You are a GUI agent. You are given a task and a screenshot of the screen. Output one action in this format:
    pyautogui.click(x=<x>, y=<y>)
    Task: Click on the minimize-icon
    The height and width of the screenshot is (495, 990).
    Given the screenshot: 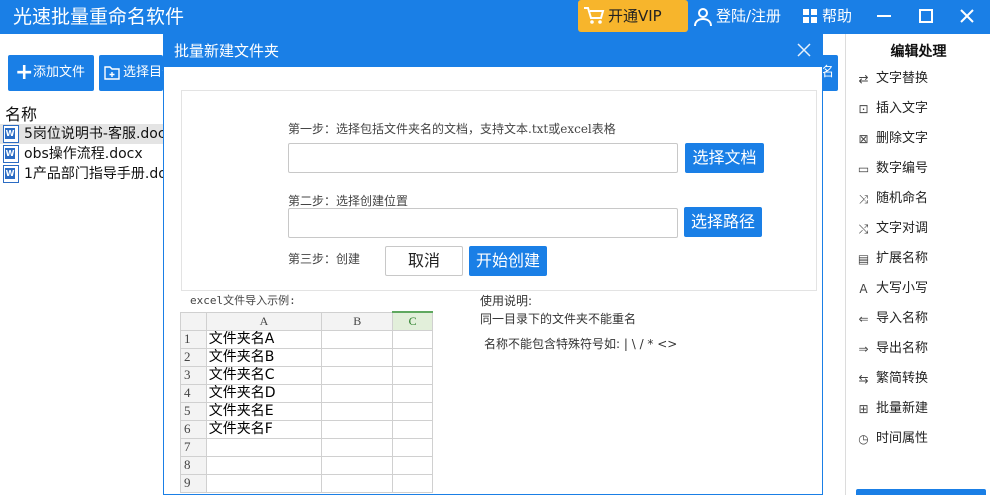 What is the action you would take?
    pyautogui.click(x=884, y=16)
    